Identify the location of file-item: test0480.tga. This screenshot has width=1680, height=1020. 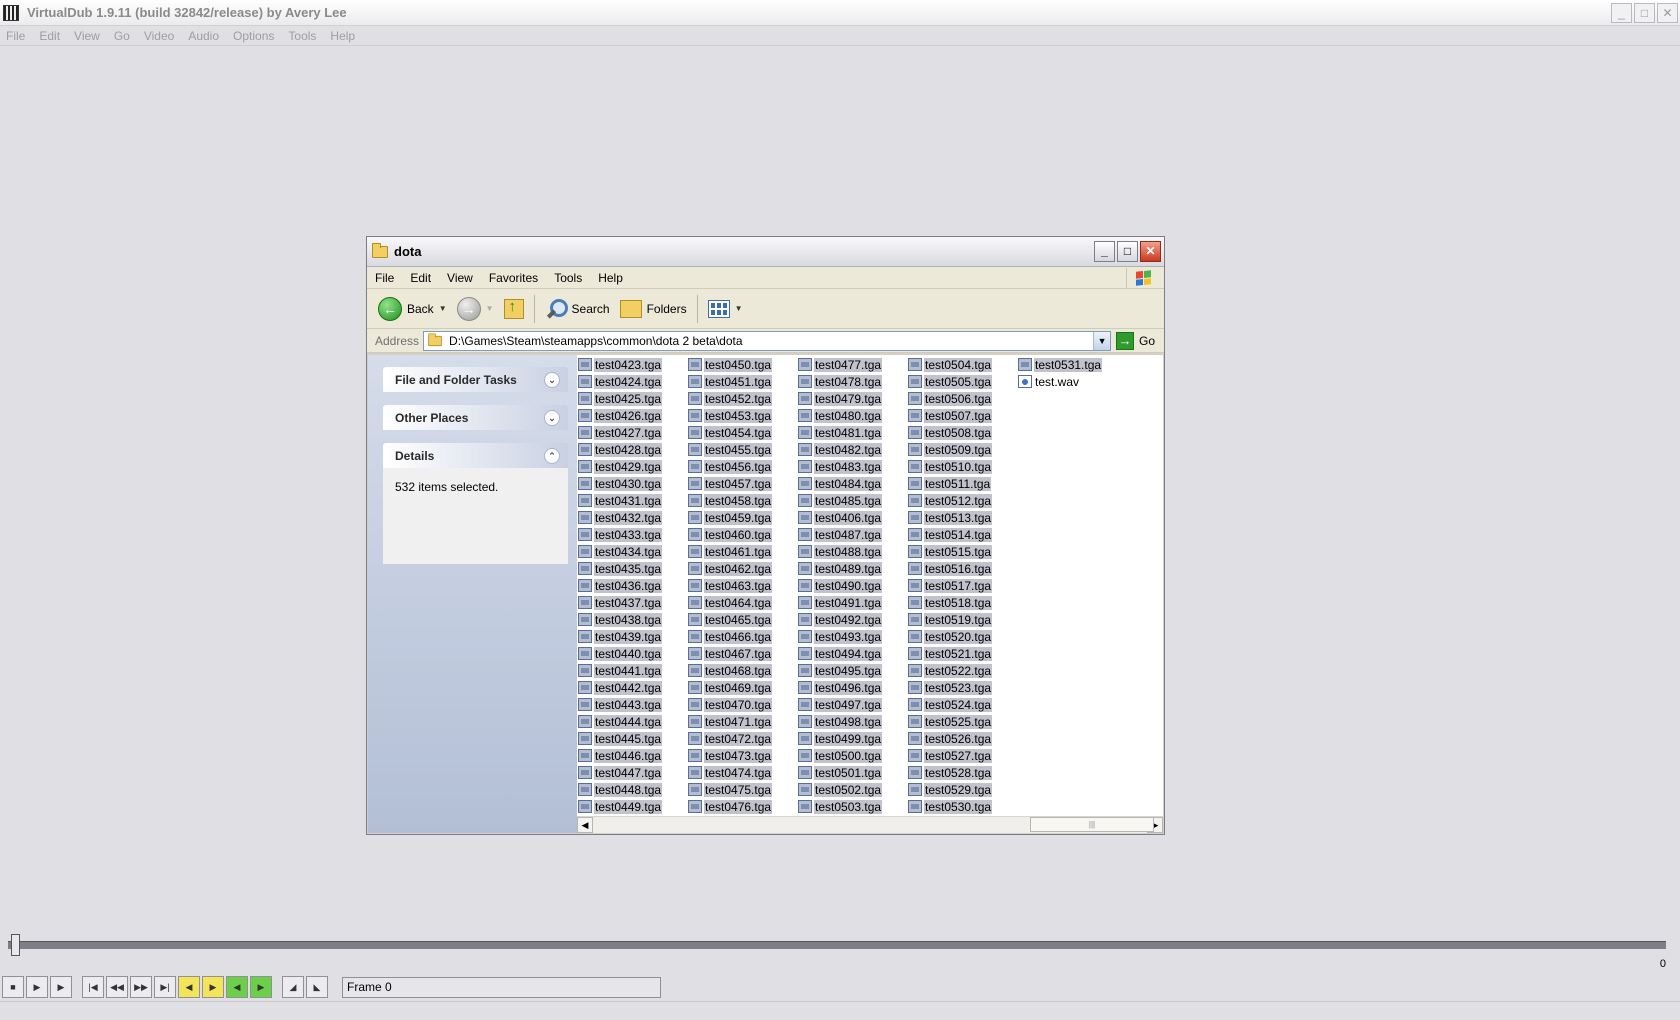
(840, 415).